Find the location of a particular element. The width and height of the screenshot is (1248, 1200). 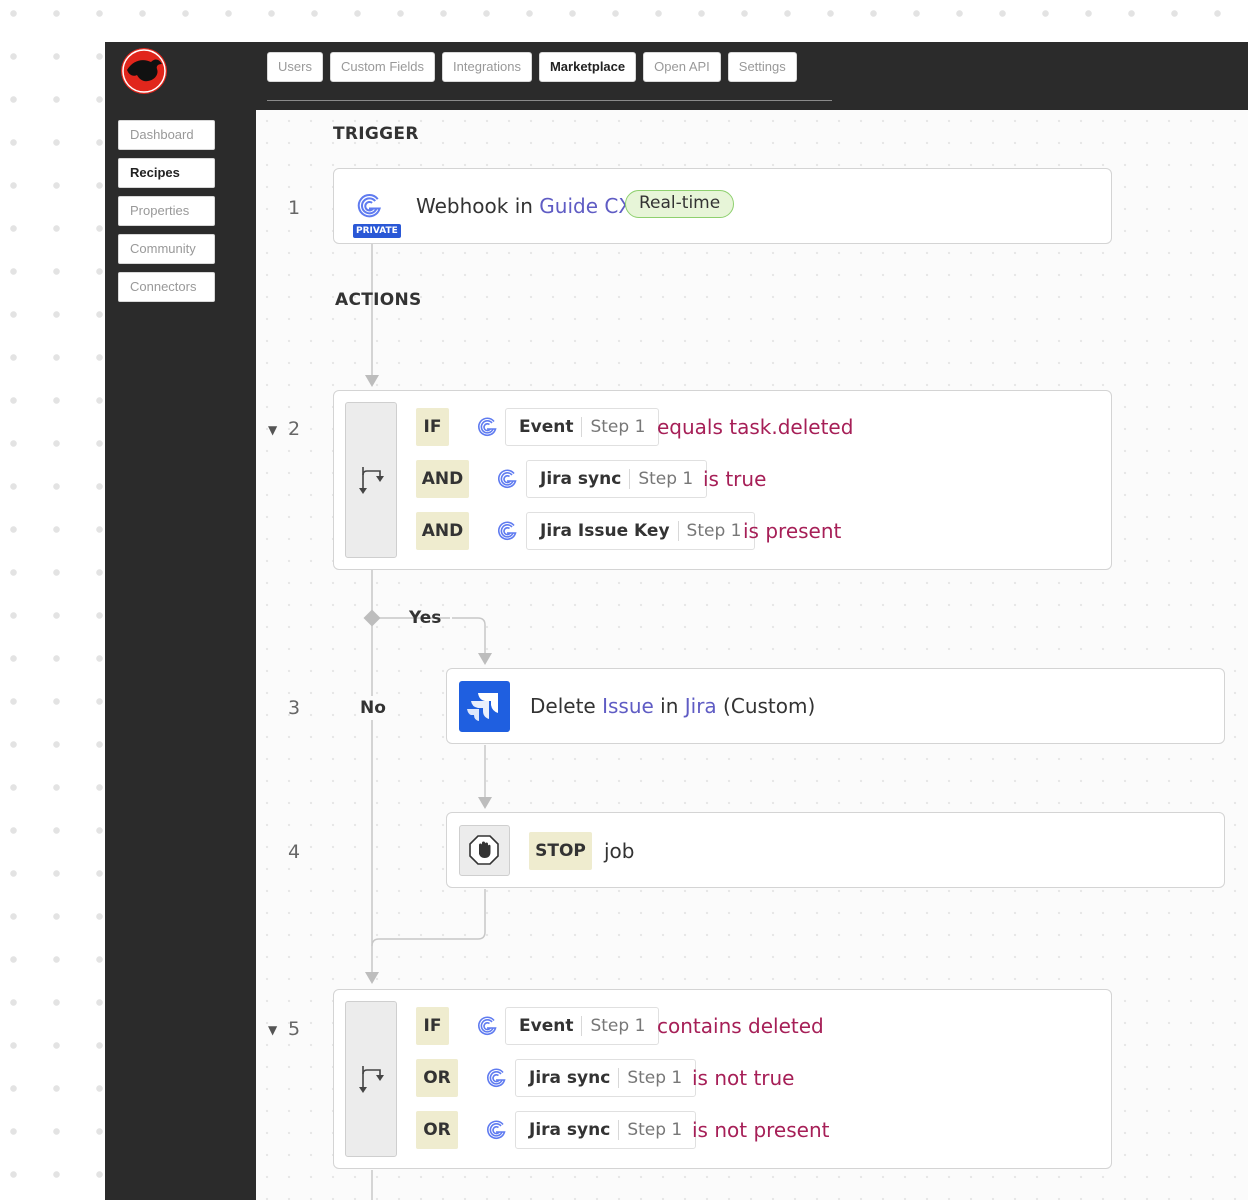

condition-text: is not true is located at coordinates (743, 1078).